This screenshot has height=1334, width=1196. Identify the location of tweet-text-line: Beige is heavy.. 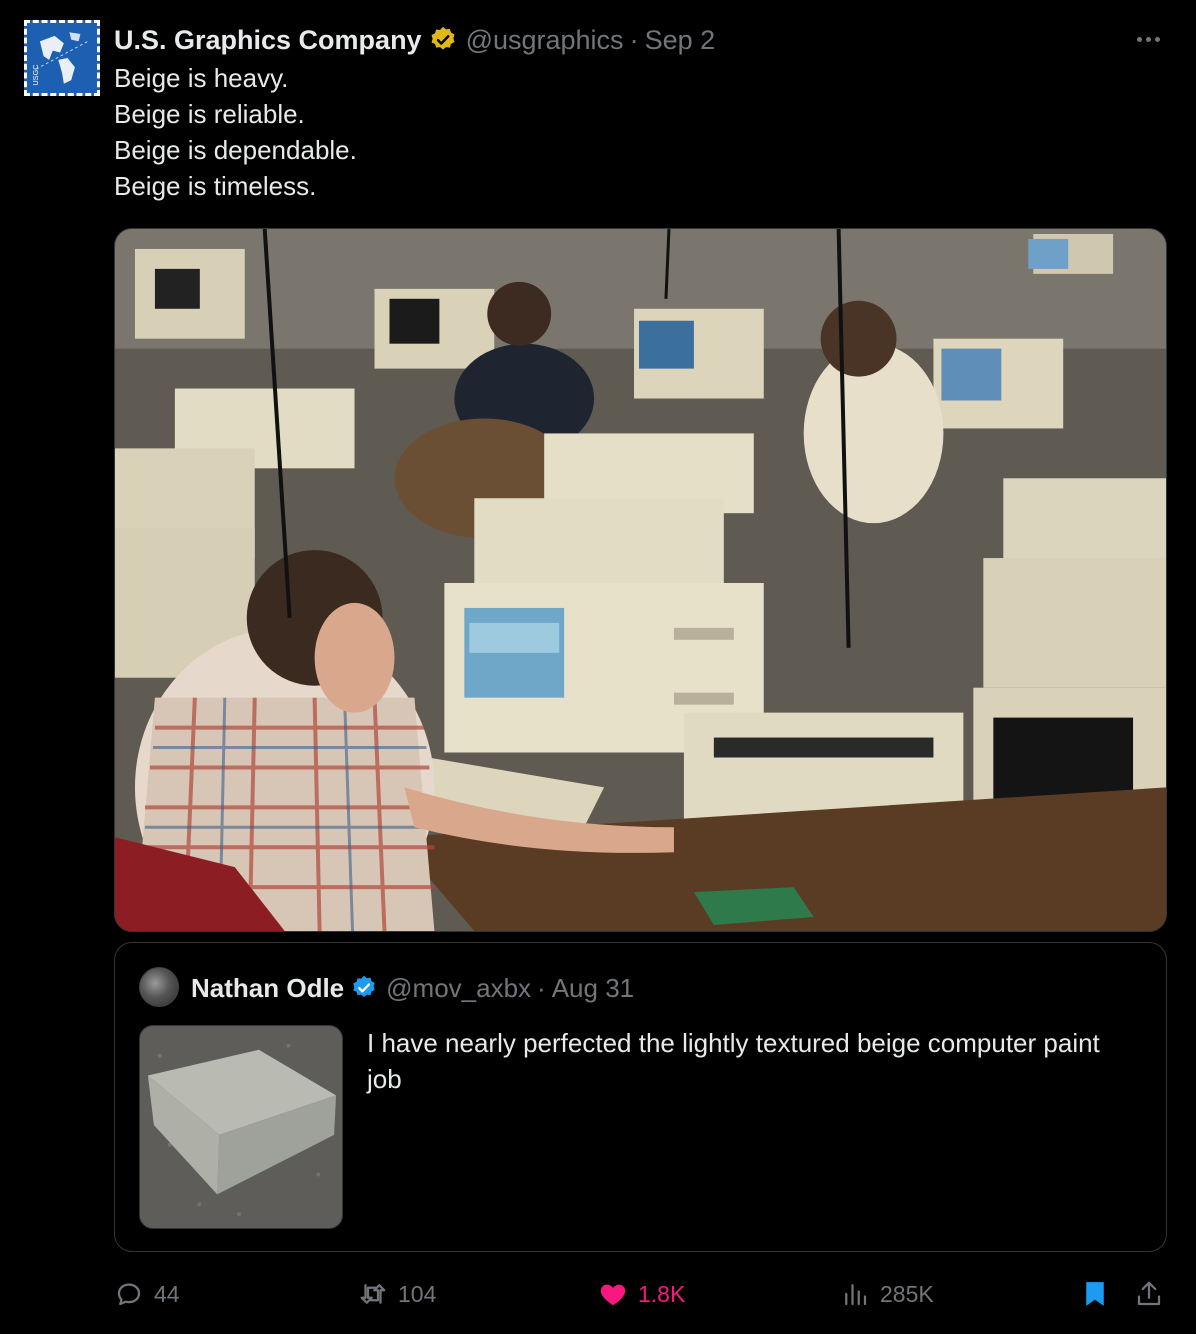
(201, 78).